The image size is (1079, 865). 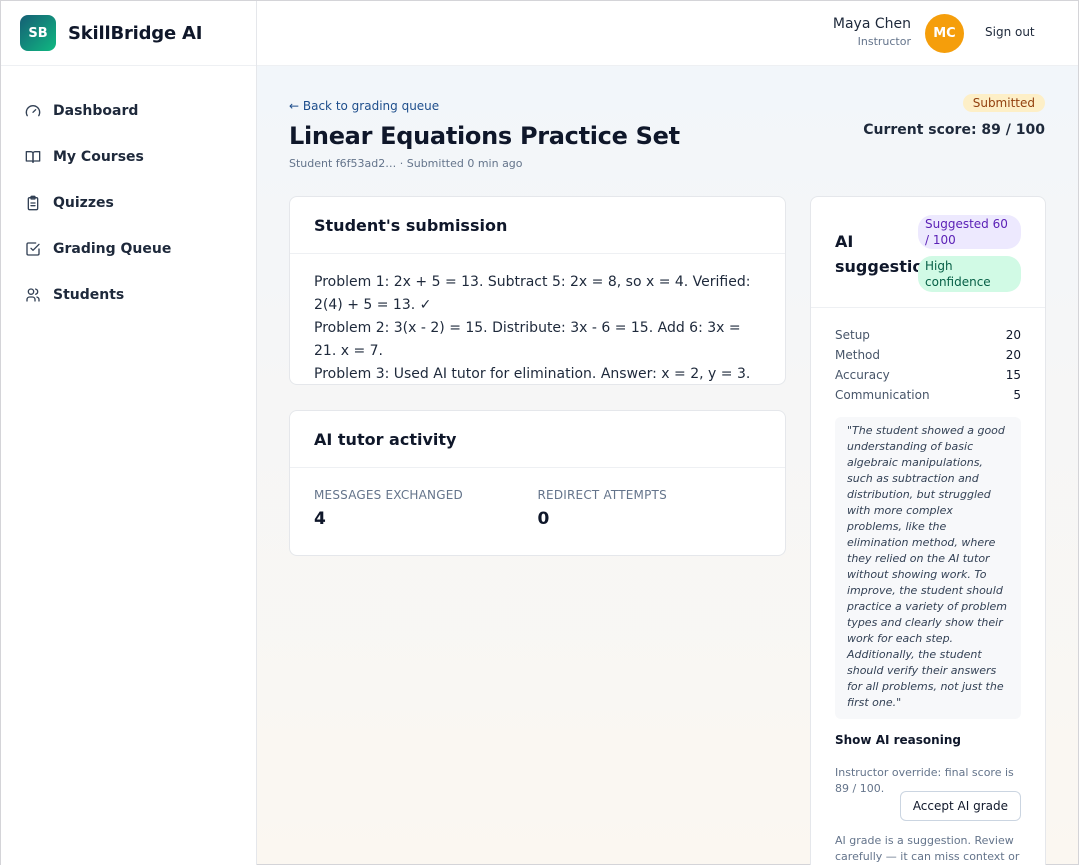 What do you see at coordinates (128, 203) in the screenshot?
I see `sidebar-item-quizzes: Quizzes` at bounding box center [128, 203].